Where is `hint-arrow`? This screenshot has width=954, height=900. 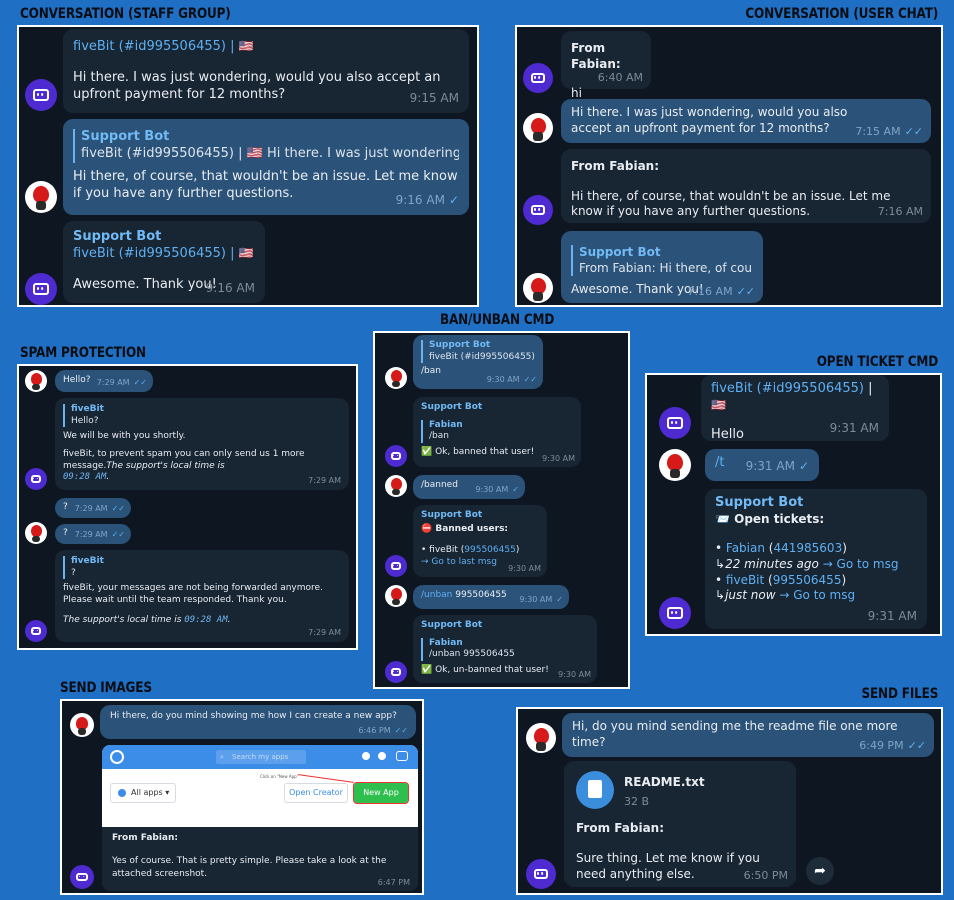 hint-arrow is located at coordinates (326, 778).